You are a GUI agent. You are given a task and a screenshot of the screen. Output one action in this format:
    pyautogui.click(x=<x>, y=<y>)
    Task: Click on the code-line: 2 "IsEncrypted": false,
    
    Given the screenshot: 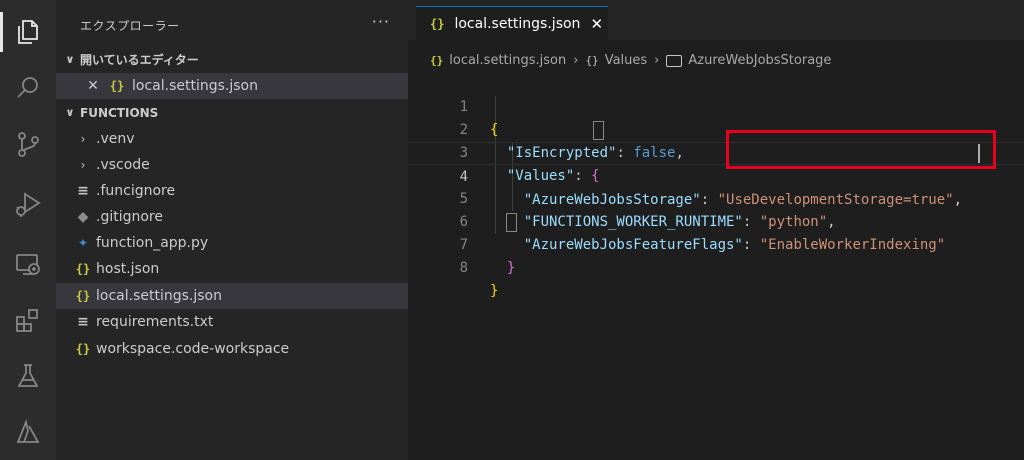 What is the action you would take?
    pyautogui.click(x=716, y=128)
    